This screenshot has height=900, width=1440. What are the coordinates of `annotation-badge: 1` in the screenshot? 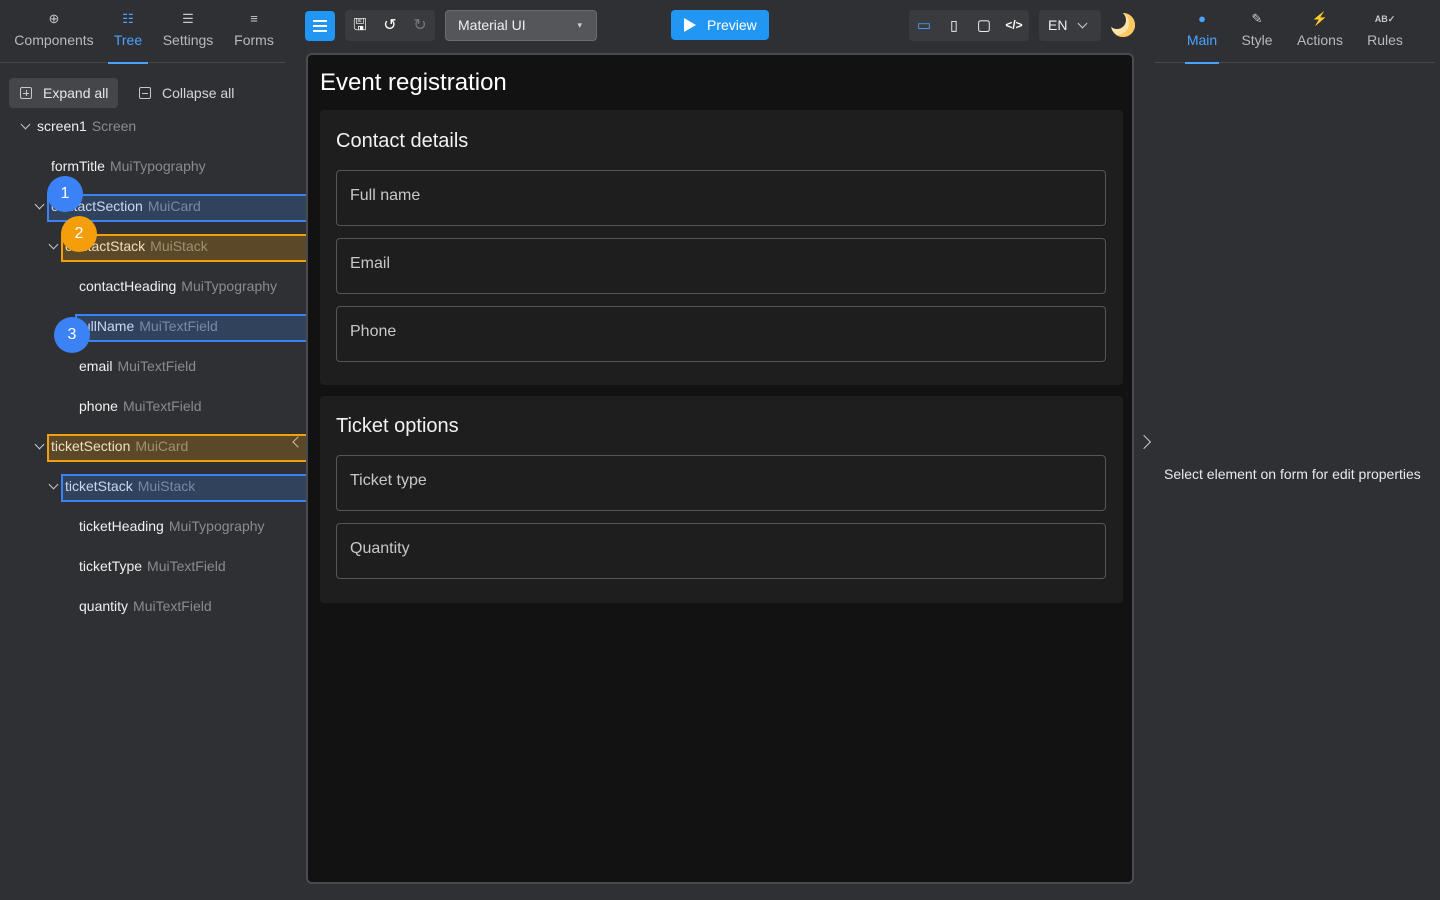 It's located at (65, 194).